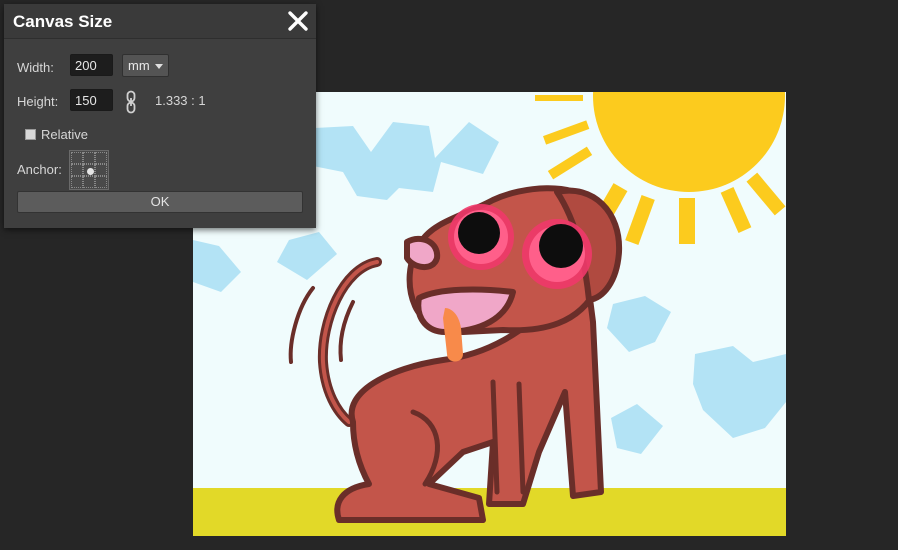 Image resolution: width=898 pixels, height=550 pixels. I want to click on ok-button: OK, so click(160, 202).